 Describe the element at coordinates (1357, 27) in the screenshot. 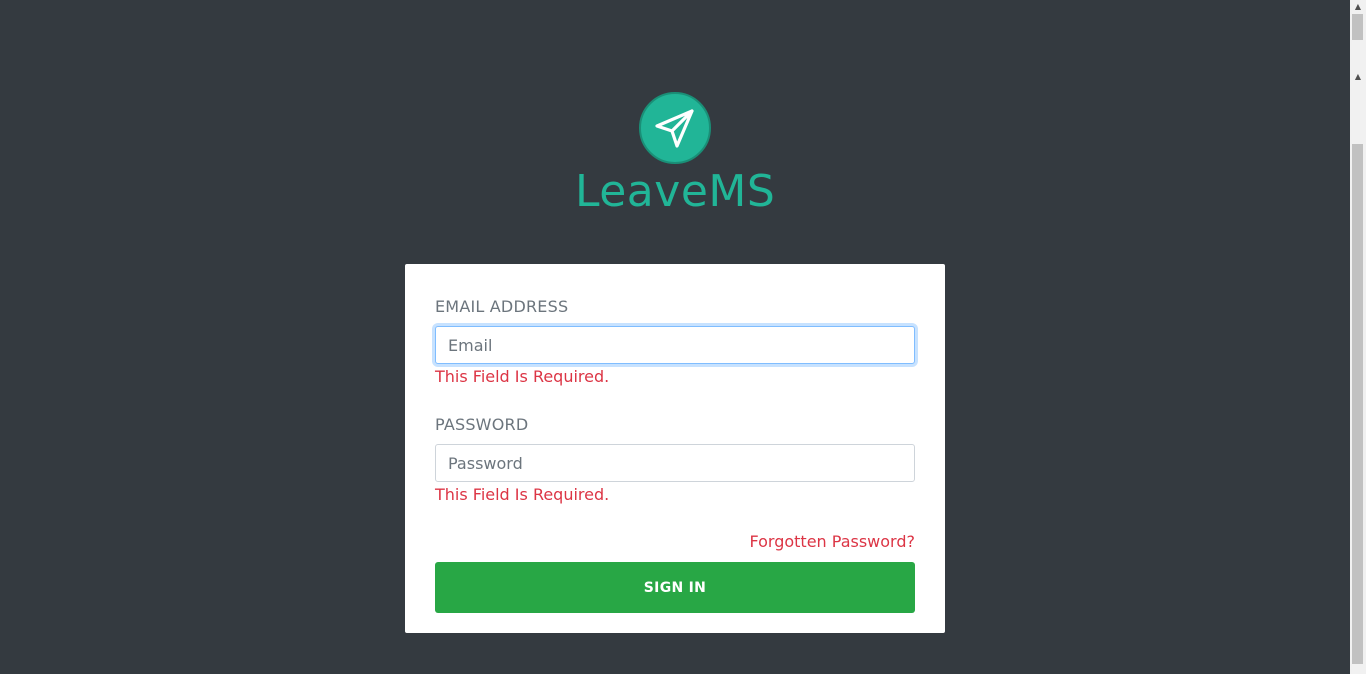

I see `scrollbar-segment` at that location.